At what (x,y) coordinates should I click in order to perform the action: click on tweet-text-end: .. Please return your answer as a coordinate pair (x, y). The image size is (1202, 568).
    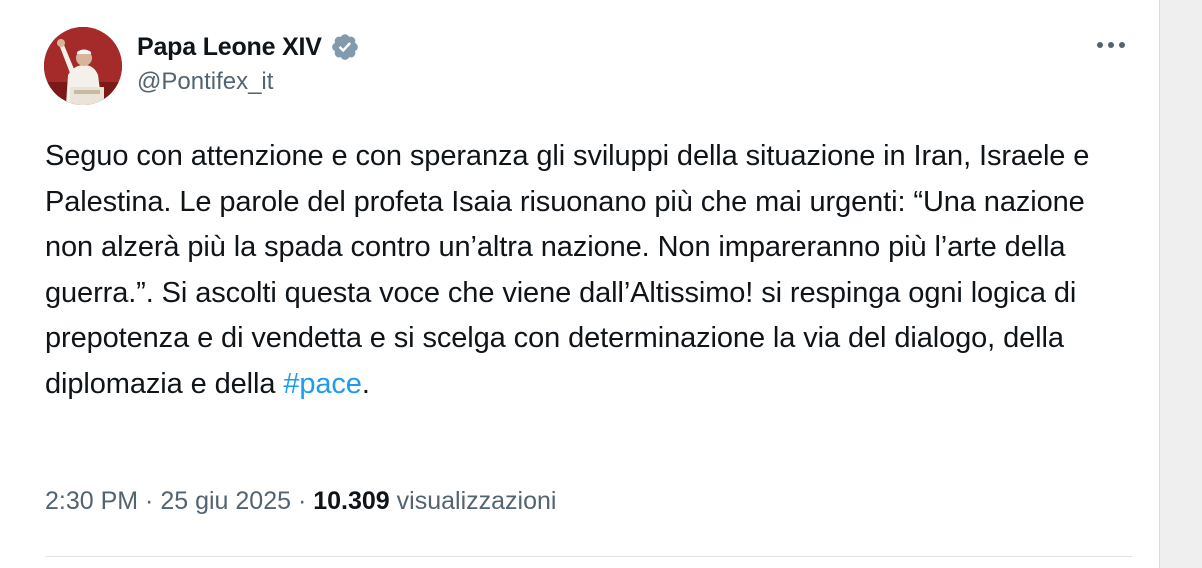
    Looking at the image, I should click on (365, 383).